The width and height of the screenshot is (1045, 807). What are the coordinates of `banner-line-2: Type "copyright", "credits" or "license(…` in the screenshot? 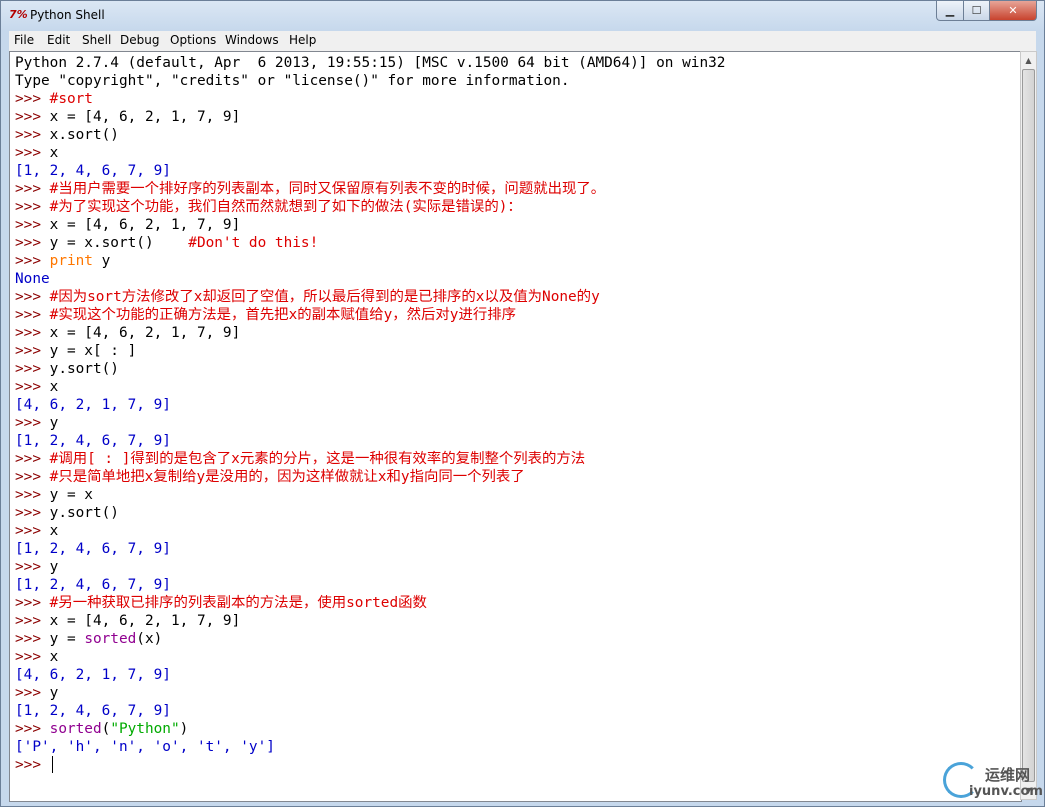 It's located at (292, 81).